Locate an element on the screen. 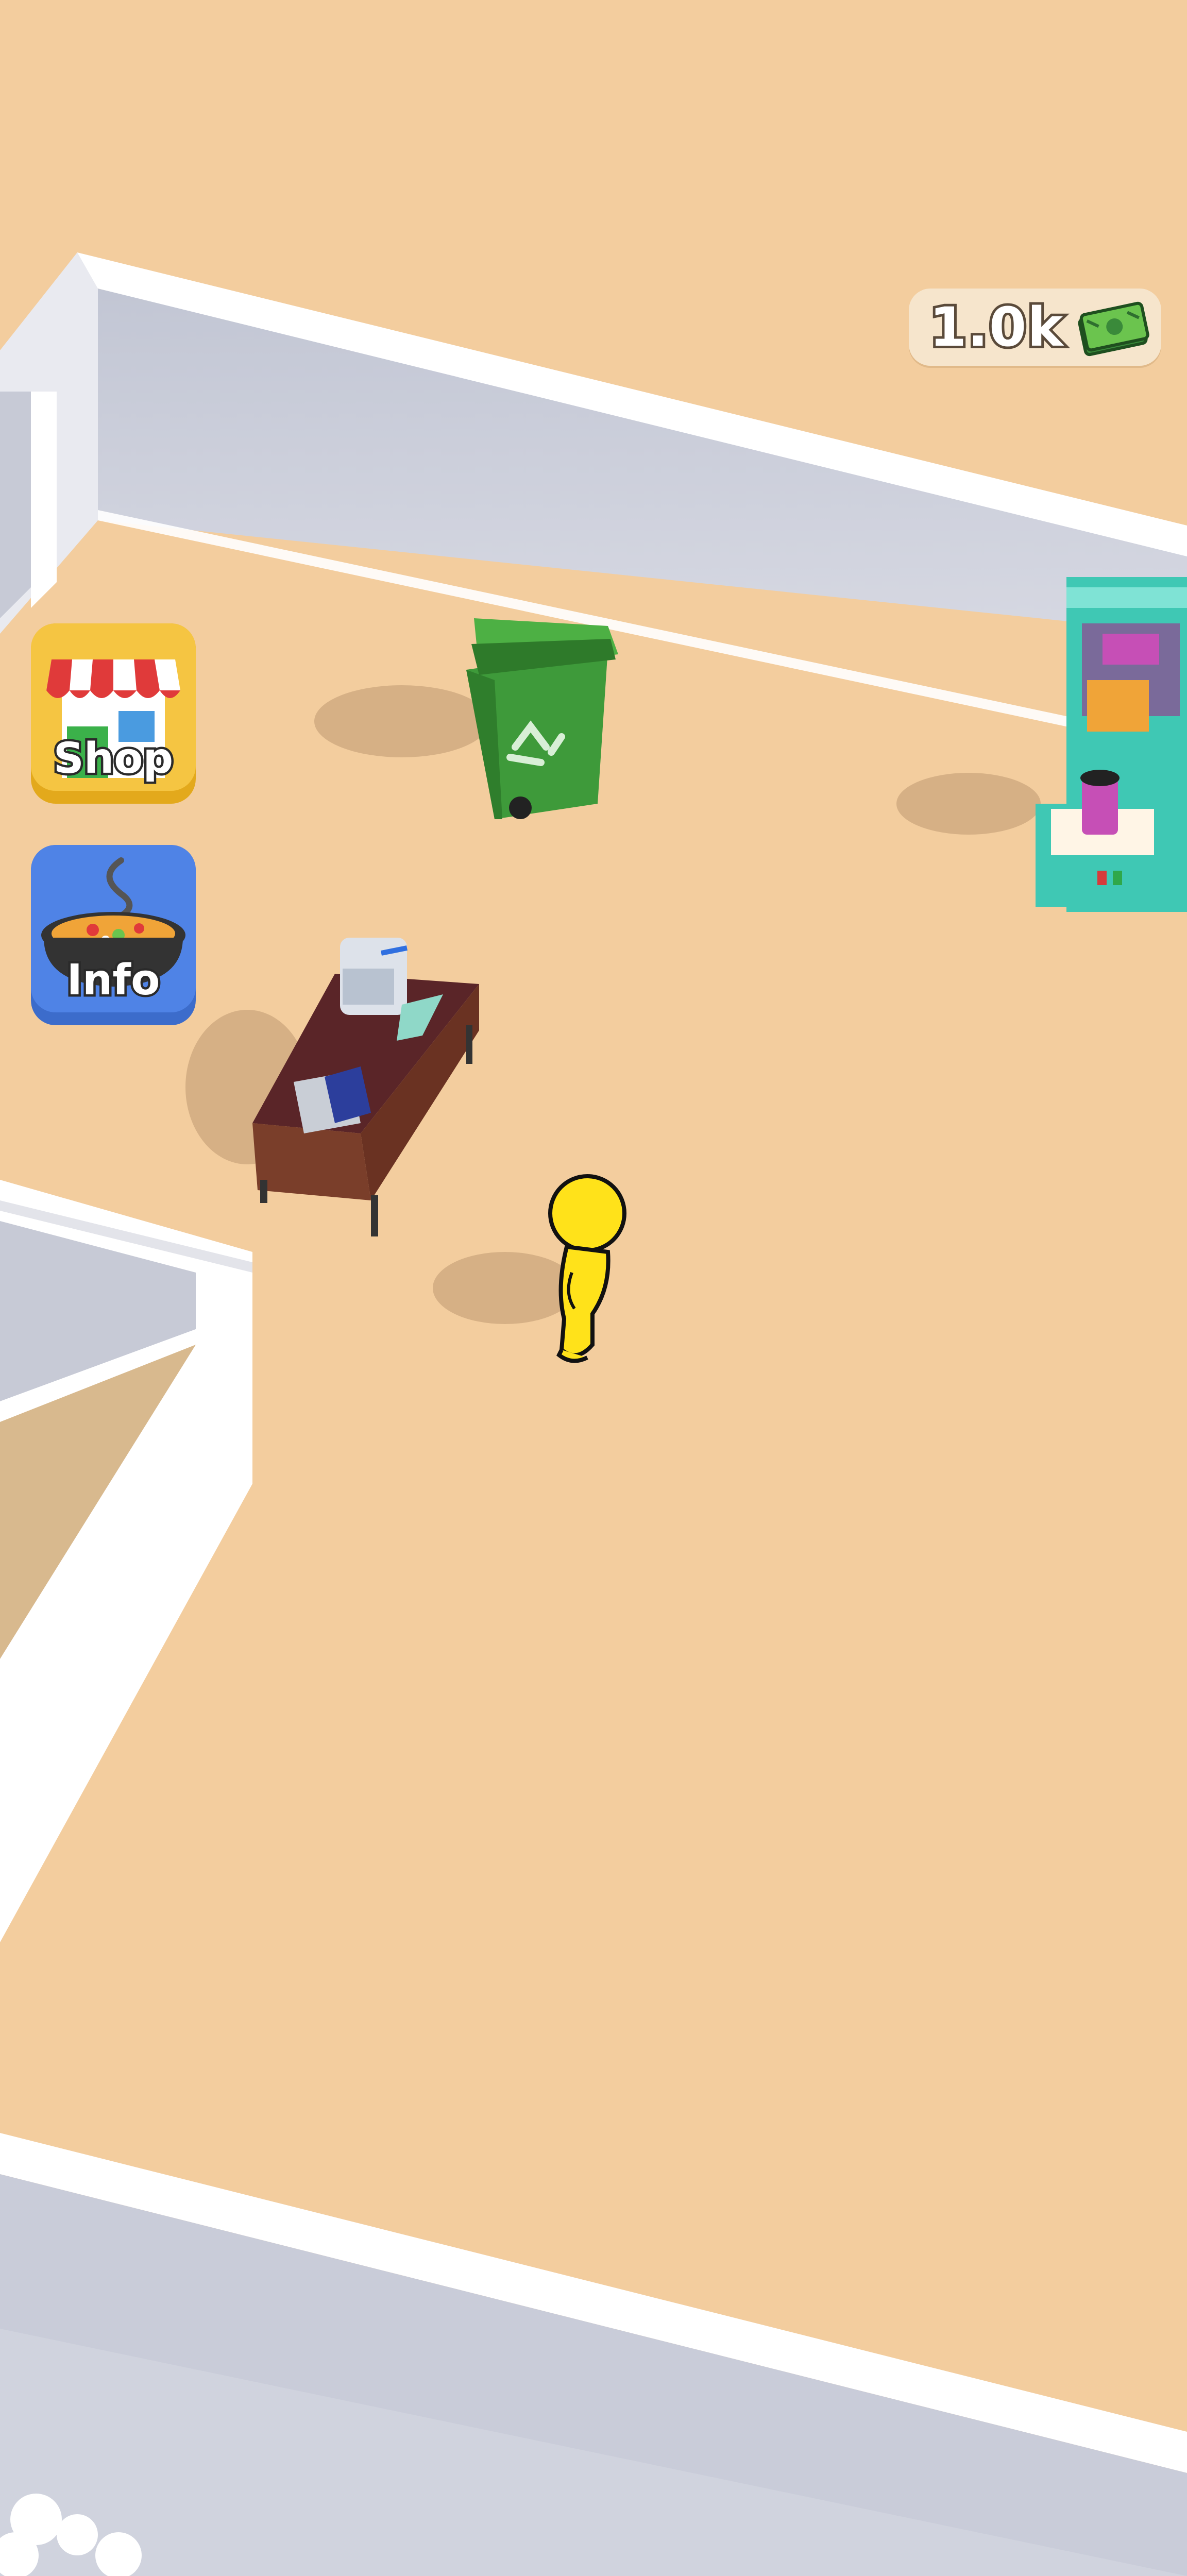  shop-button: Shop is located at coordinates (113, 713).